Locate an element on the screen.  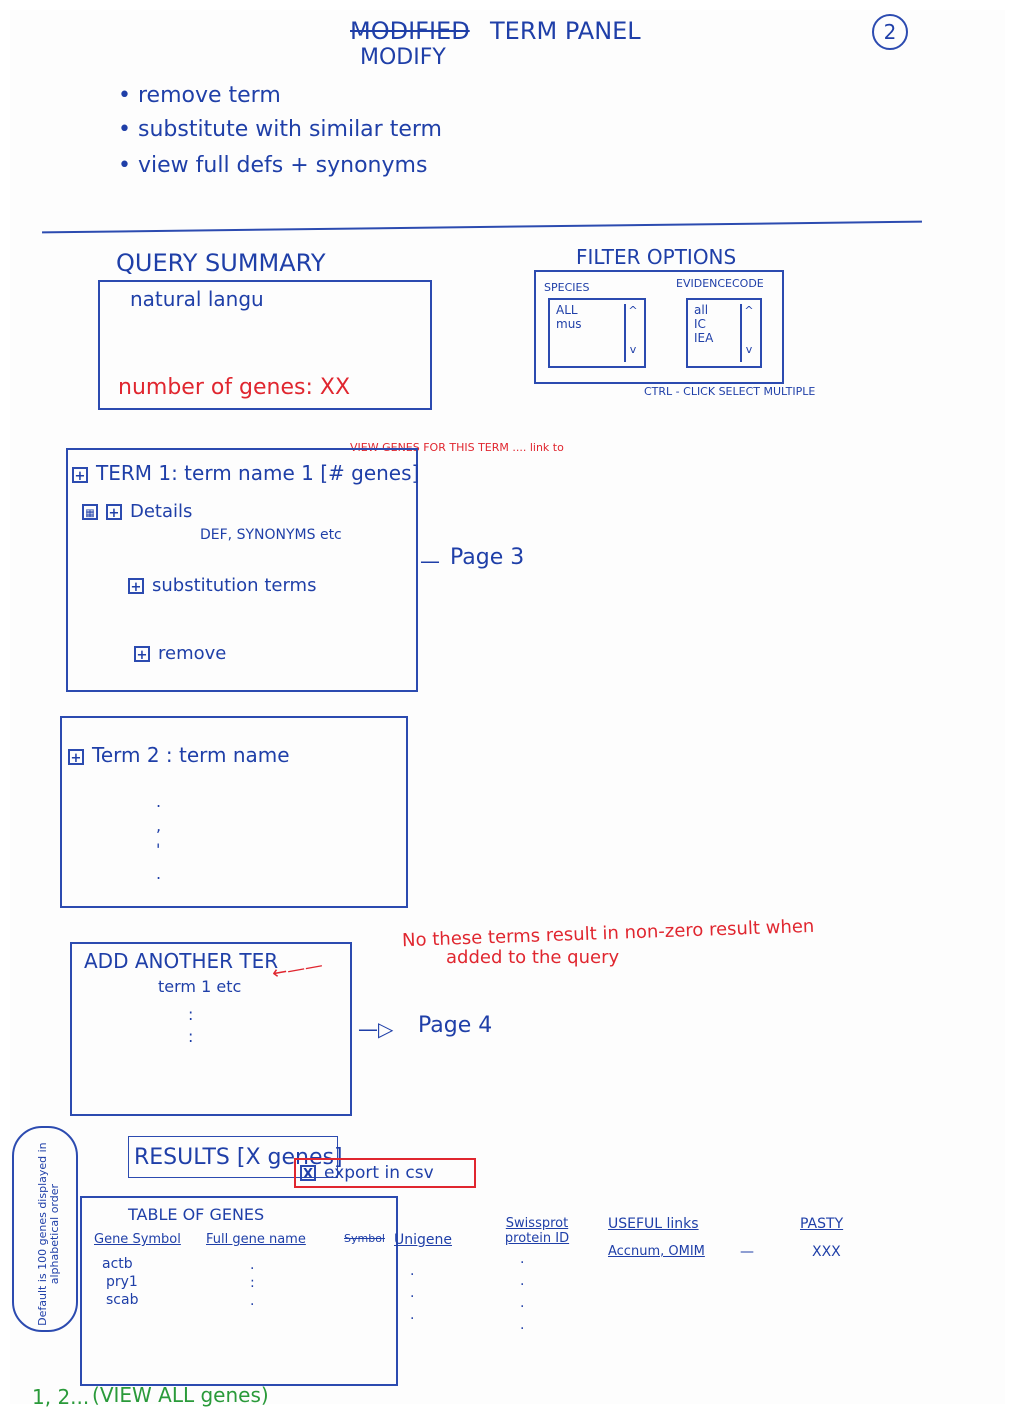
section-divider is located at coordinates (482, 227).